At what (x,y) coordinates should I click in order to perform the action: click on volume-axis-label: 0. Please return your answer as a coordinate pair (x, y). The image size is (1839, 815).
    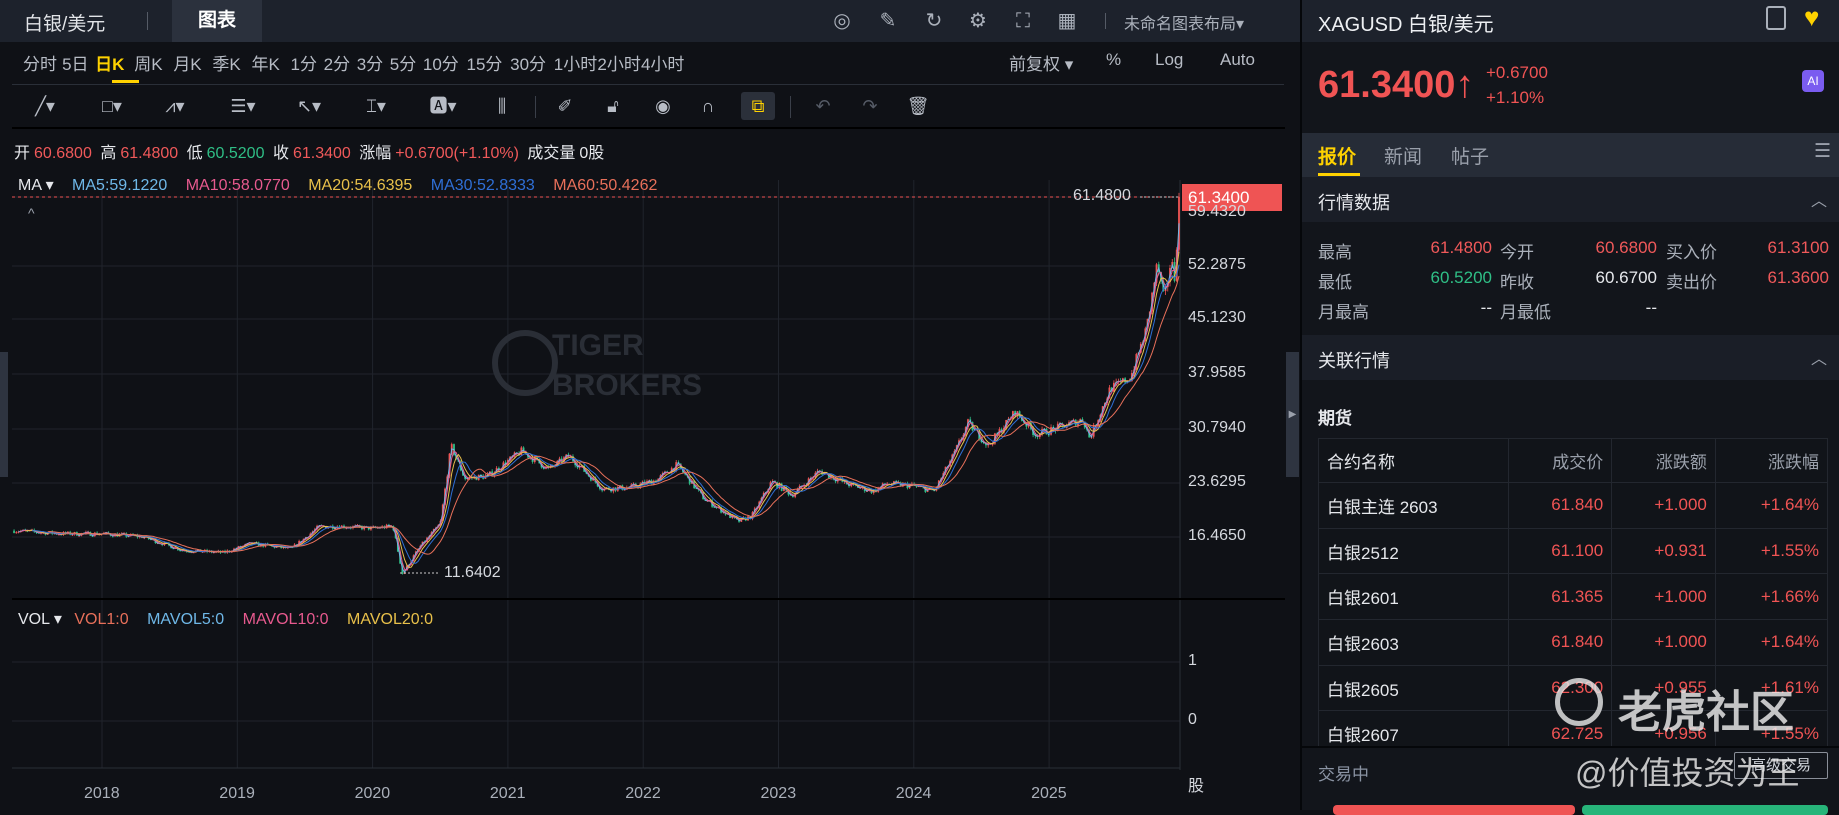
    Looking at the image, I should click on (1192, 719).